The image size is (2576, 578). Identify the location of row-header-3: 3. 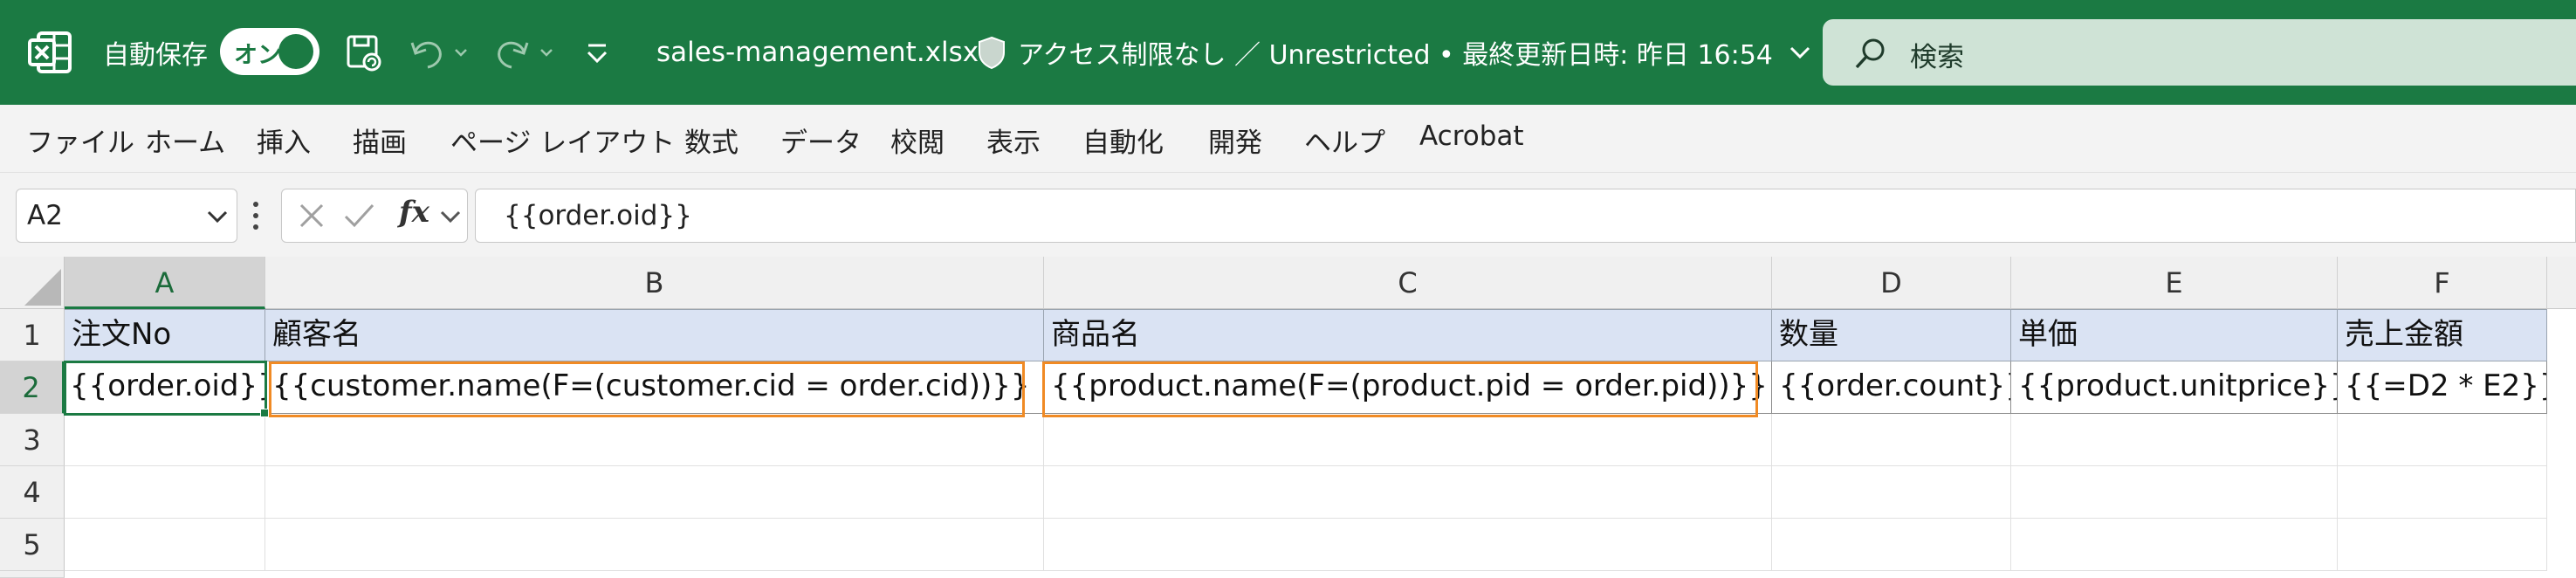
(33, 440).